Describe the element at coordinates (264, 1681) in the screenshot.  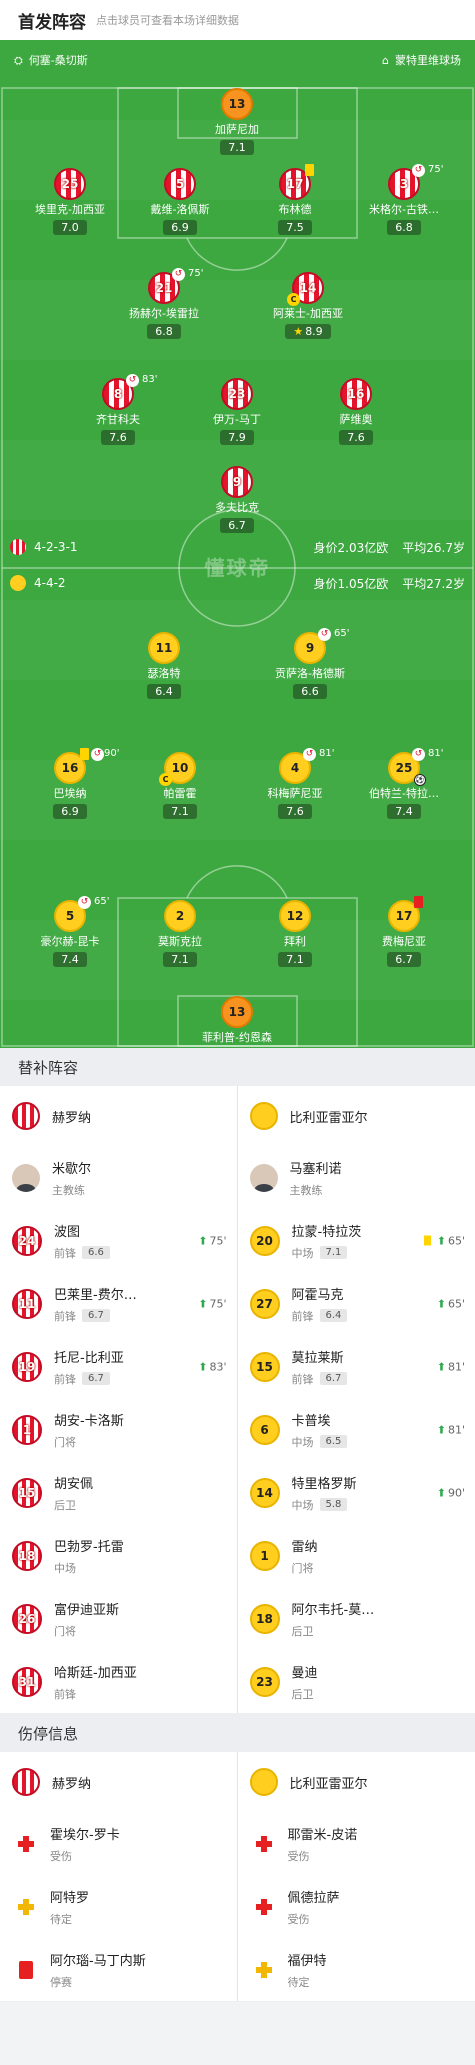
I see `jersey-number: 23` at that location.